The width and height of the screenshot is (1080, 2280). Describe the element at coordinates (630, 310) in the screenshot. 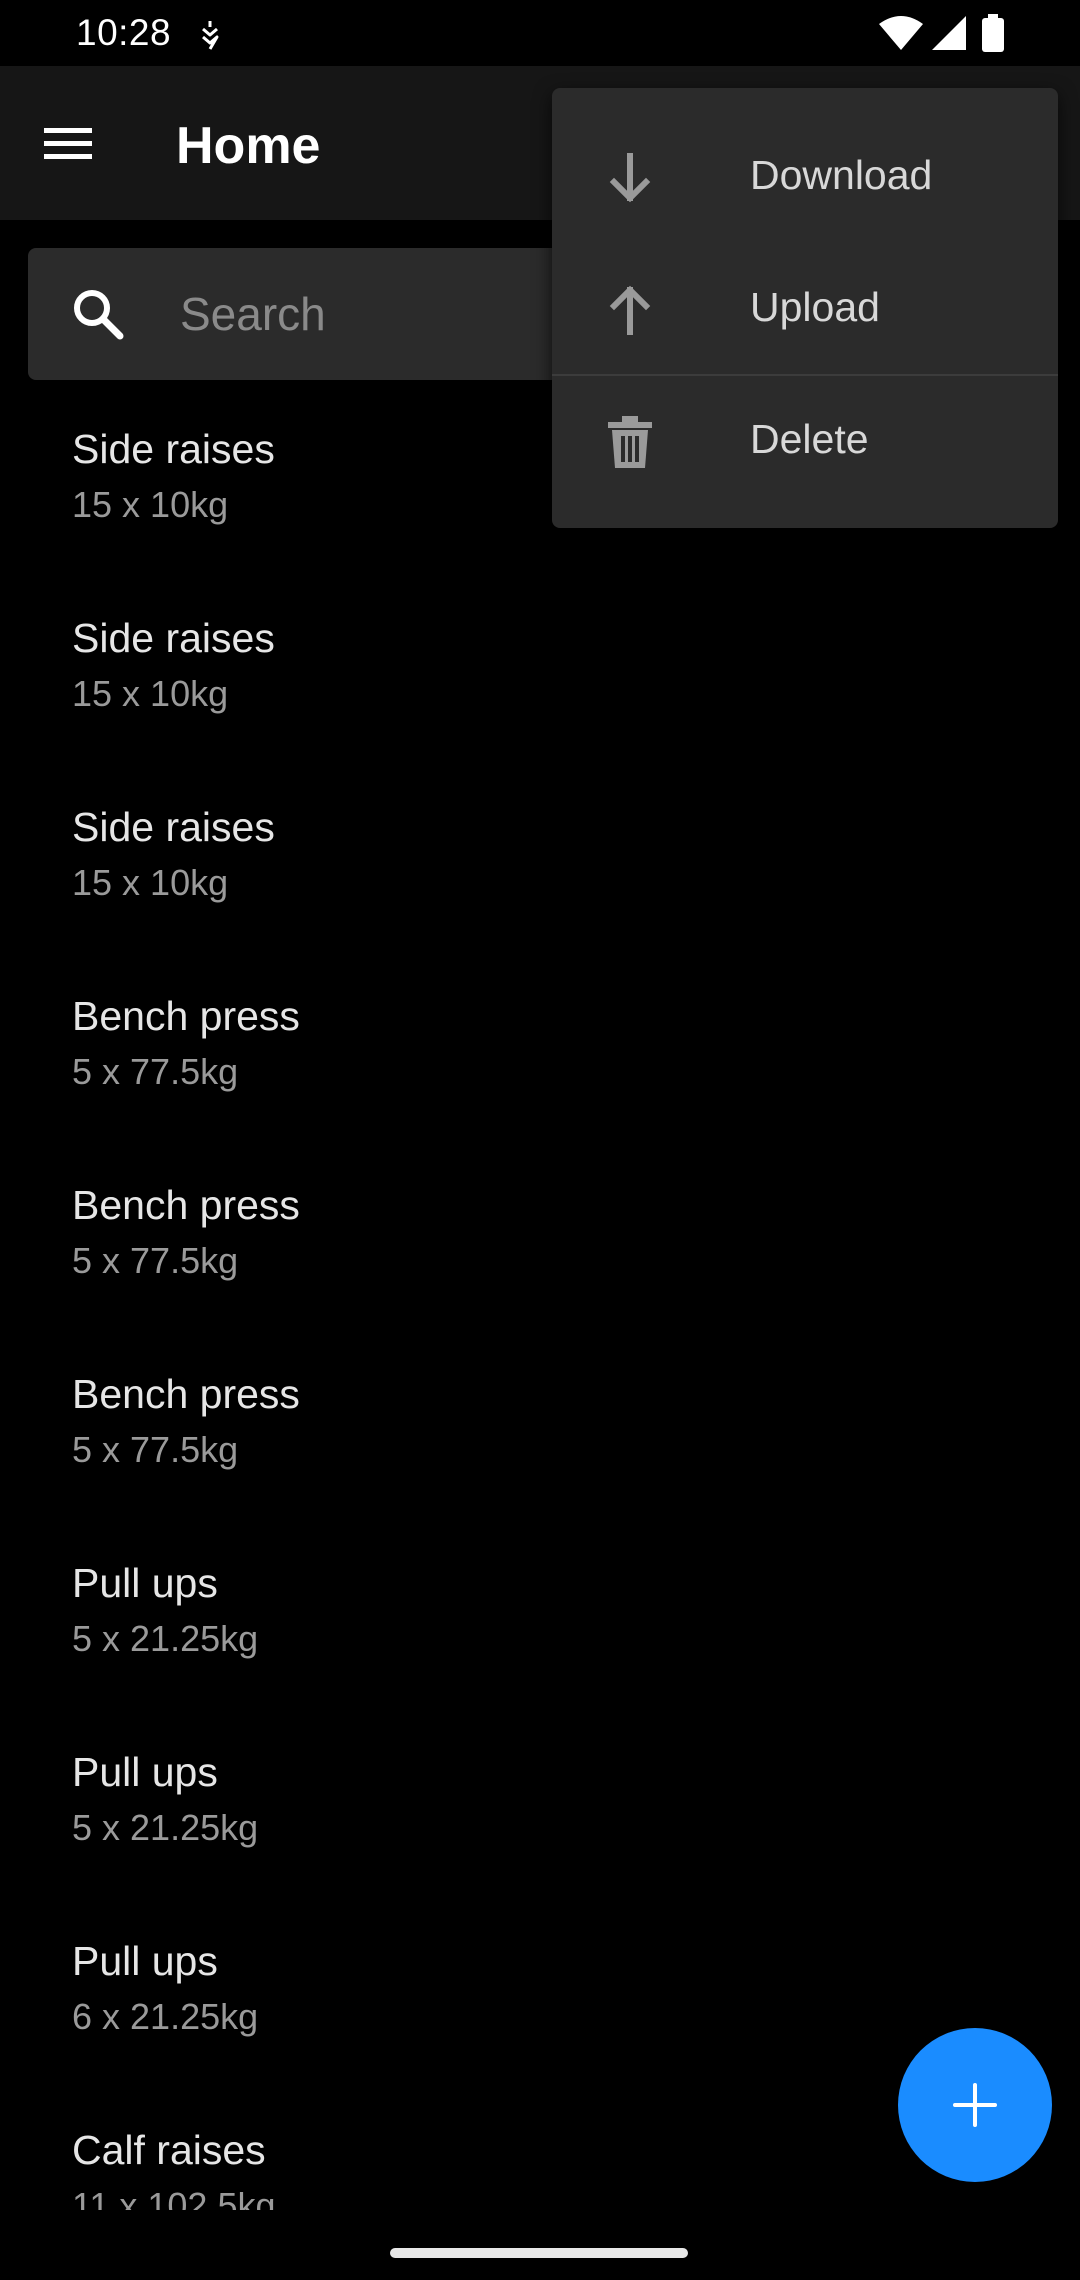

I see `arrow-up-icon` at that location.